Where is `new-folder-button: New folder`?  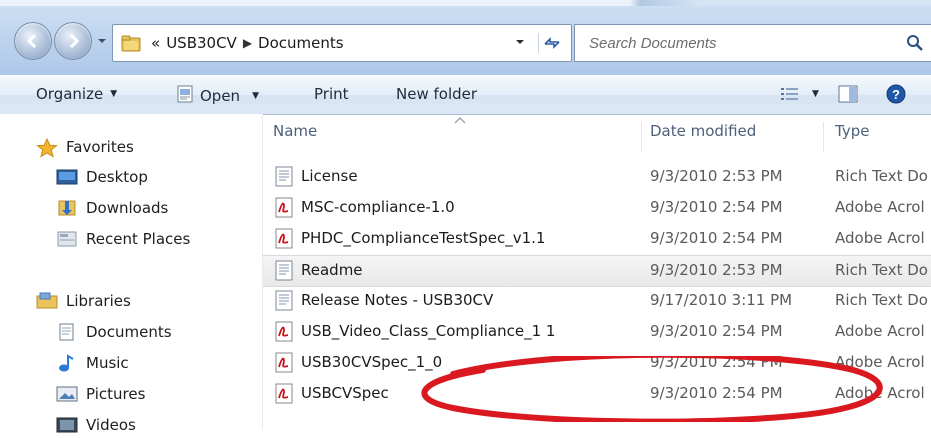 new-folder-button: New folder is located at coordinates (436, 94).